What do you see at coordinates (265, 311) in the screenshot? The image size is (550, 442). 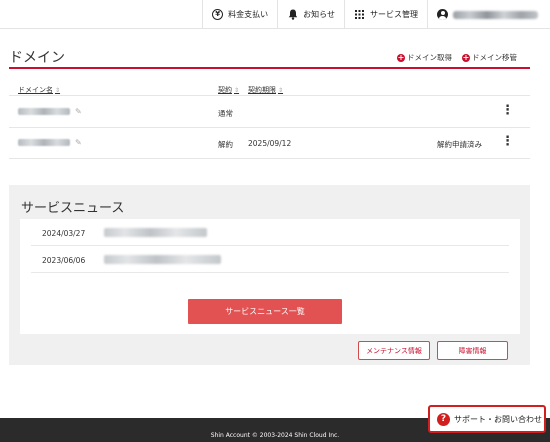 I see `news-list-button: サービスニュース一覧` at bounding box center [265, 311].